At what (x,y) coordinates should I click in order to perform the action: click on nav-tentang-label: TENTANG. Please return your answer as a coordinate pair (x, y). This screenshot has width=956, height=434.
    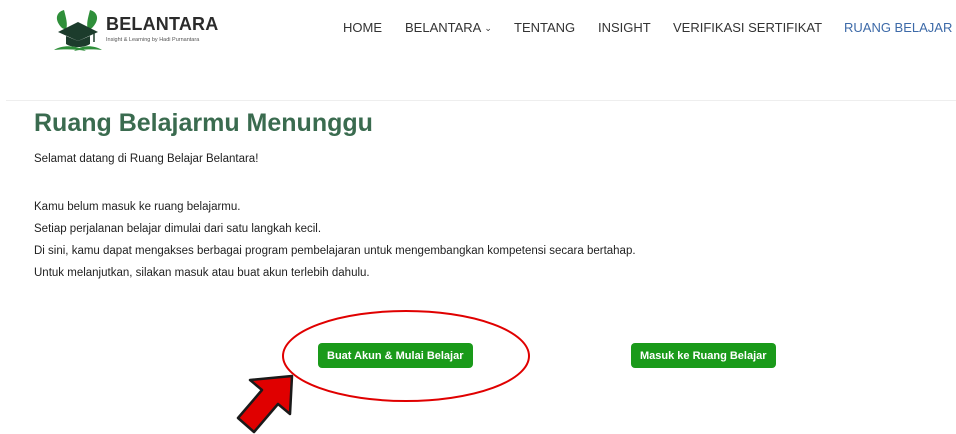
    Looking at the image, I should click on (545, 27).